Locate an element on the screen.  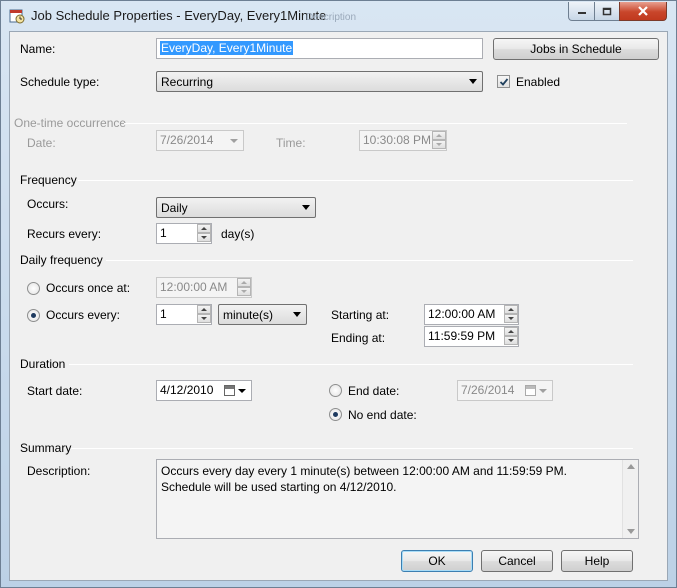
occurs-every-label: Occurs every: is located at coordinates (83, 315).